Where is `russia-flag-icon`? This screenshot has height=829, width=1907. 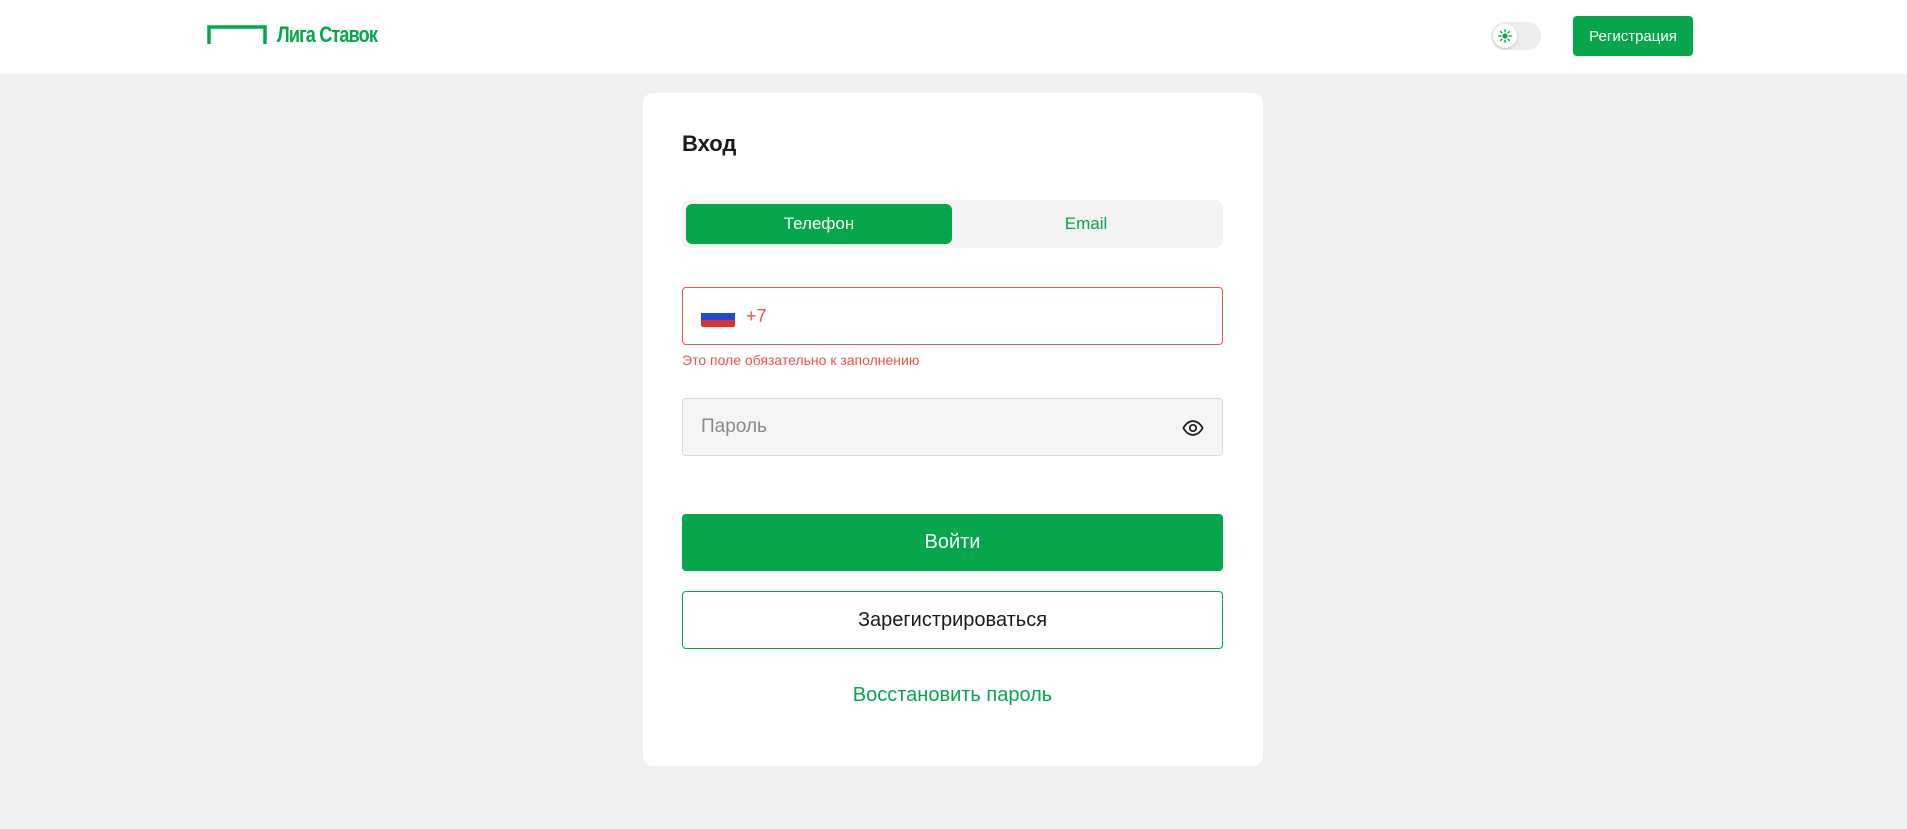
russia-flag-icon is located at coordinates (718, 316).